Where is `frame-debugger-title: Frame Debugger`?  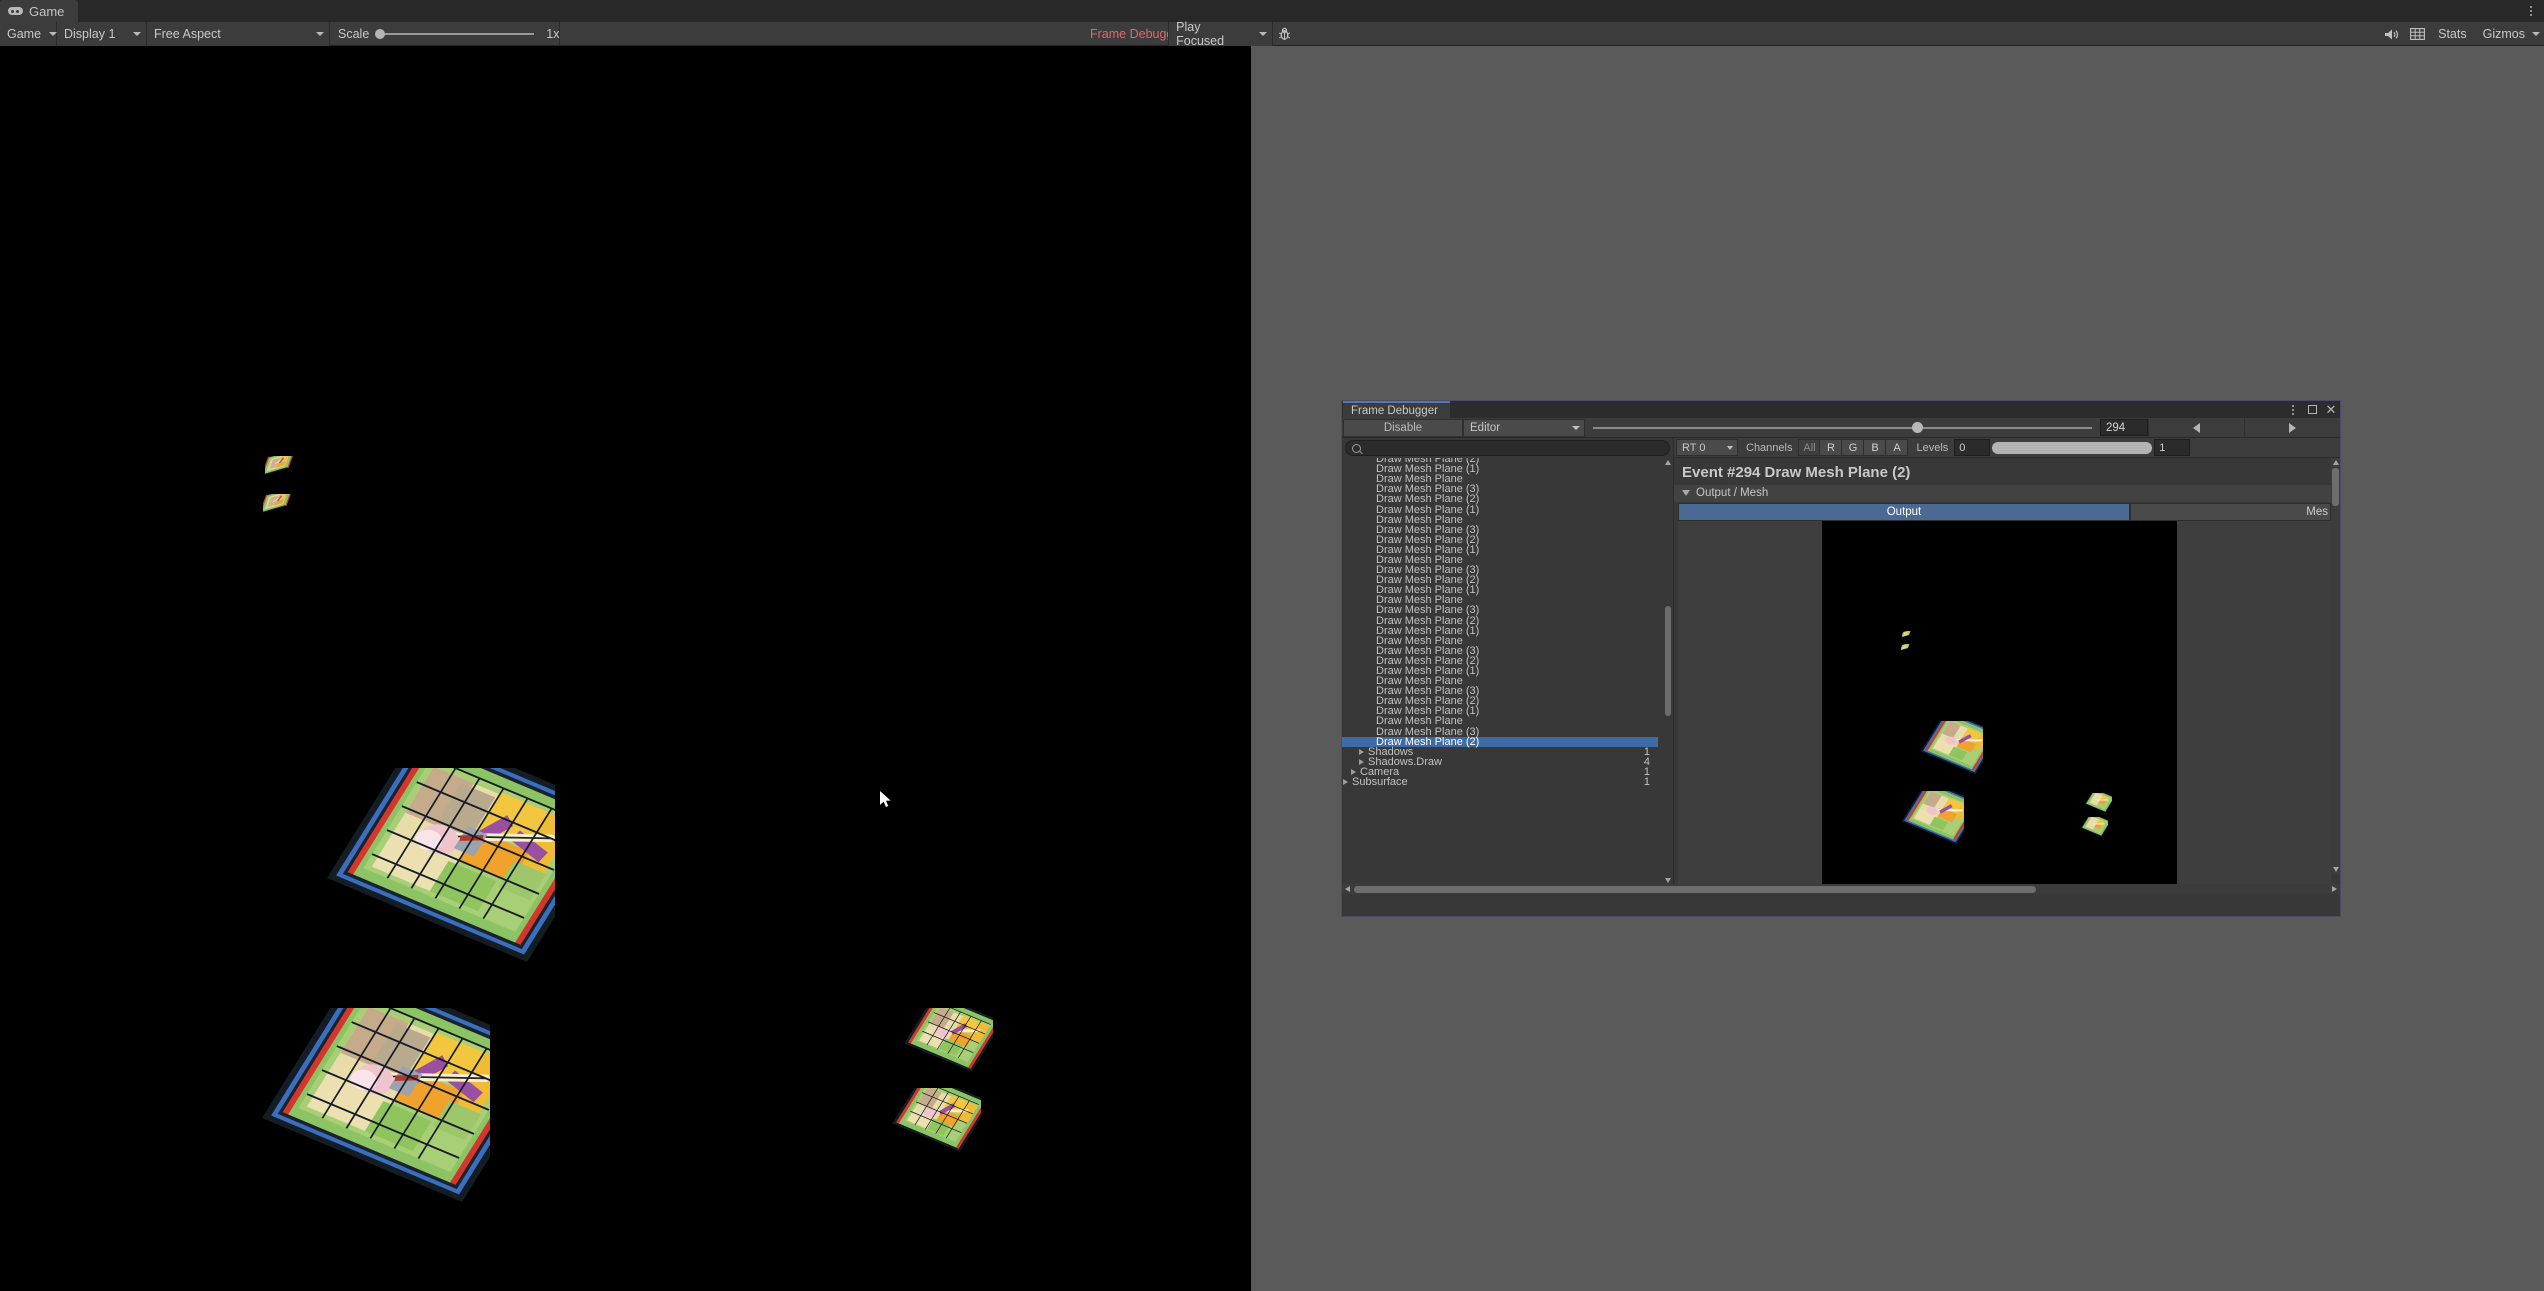
frame-debugger-title: Frame Debugger is located at coordinates (1394, 410).